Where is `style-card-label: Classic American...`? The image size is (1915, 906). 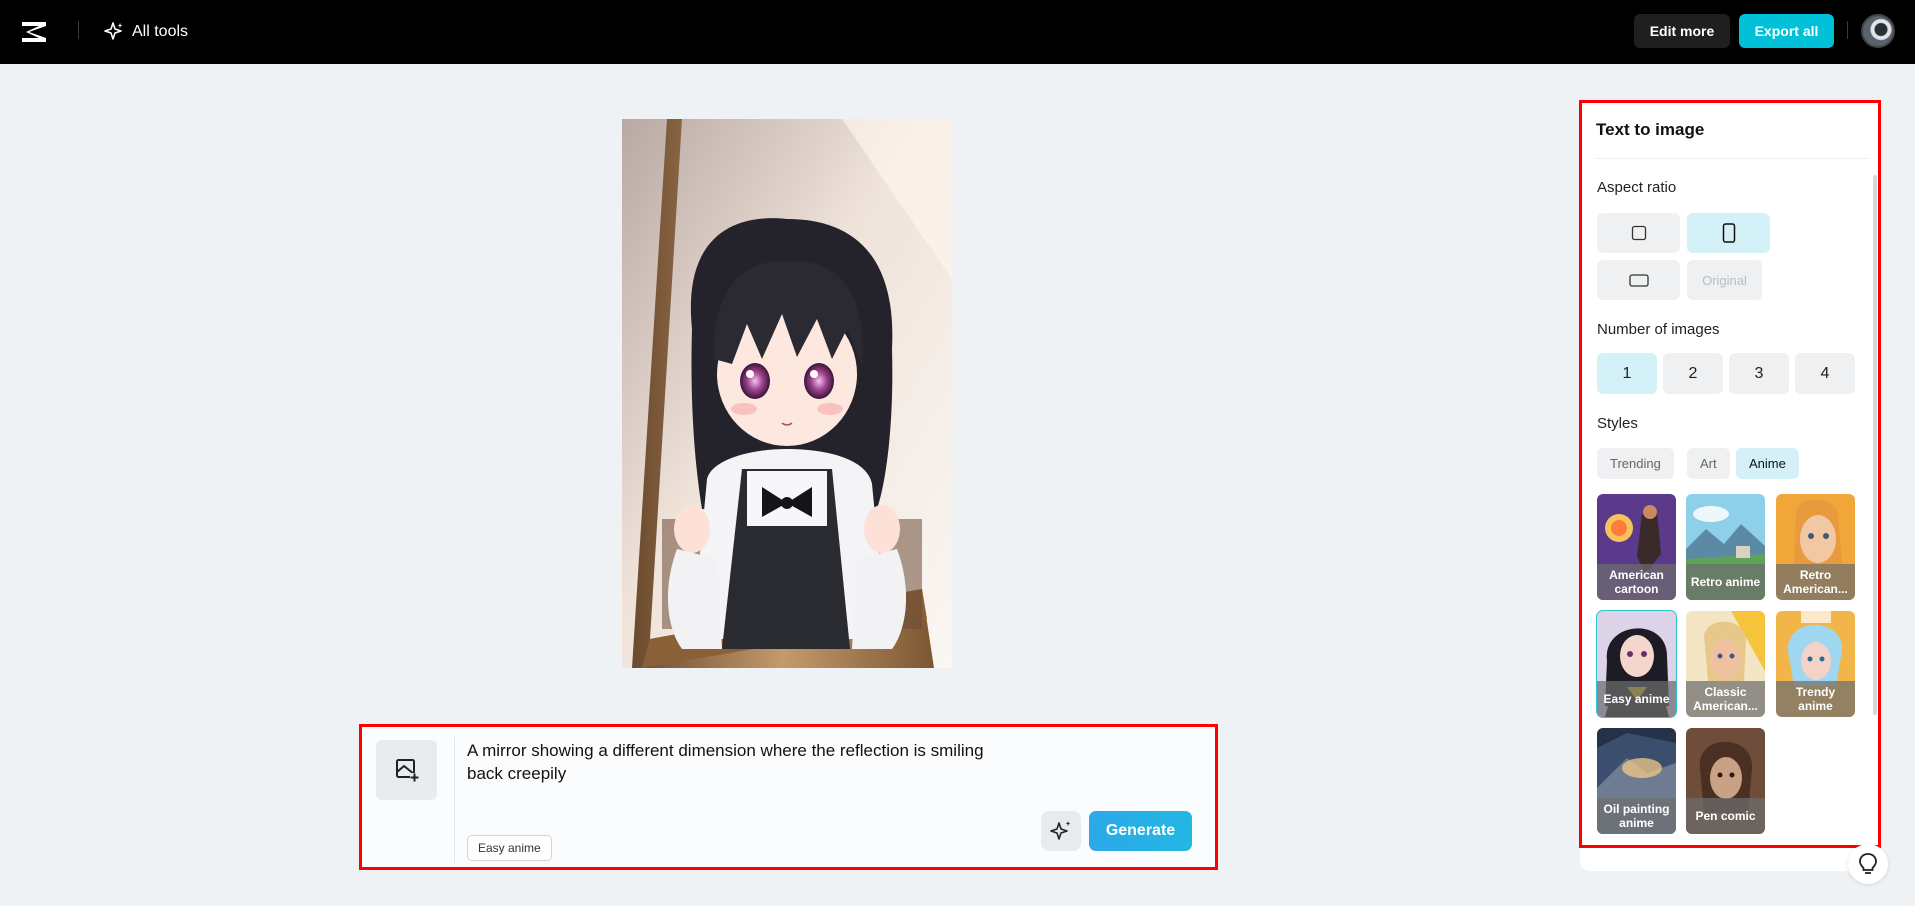
style-card-label: Classic American... is located at coordinates (1725, 699).